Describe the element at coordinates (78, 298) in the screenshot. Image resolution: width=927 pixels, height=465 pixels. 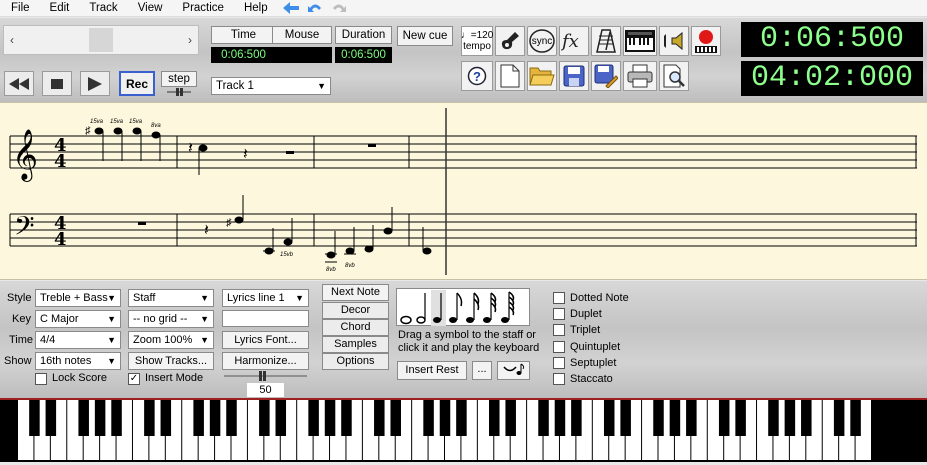
I see `style-select: Treble + Bass ▼` at that location.